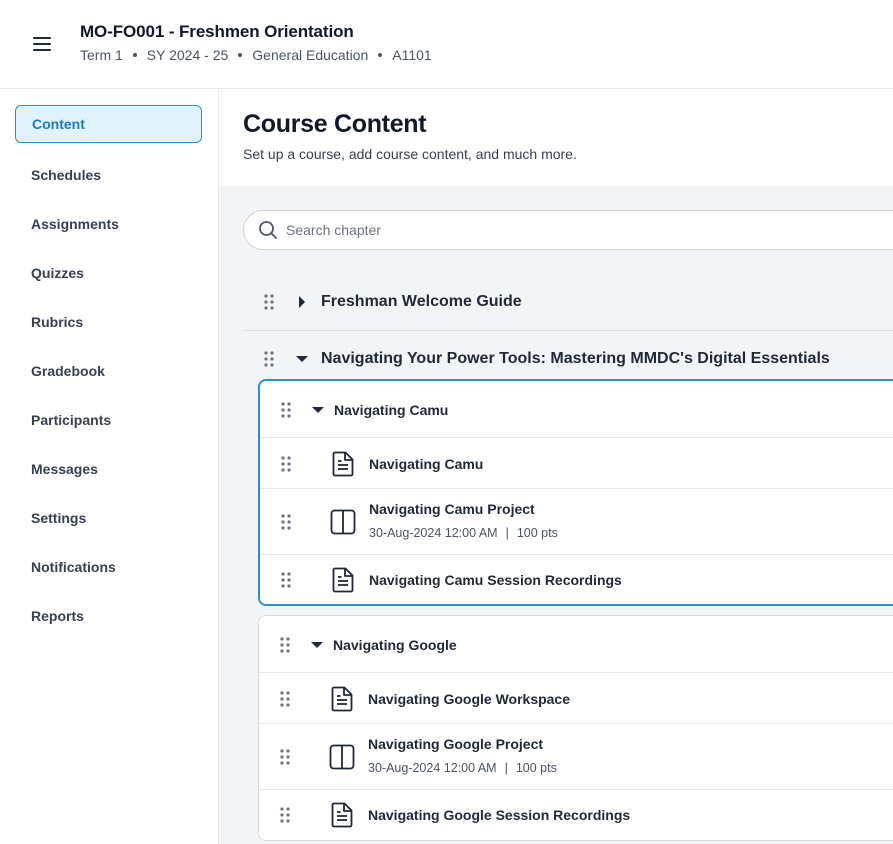 Image resolution: width=893 pixels, height=844 pixels. Describe the element at coordinates (108, 371) in the screenshot. I see `sidebar-item-gradebook: Gradebook` at that location.